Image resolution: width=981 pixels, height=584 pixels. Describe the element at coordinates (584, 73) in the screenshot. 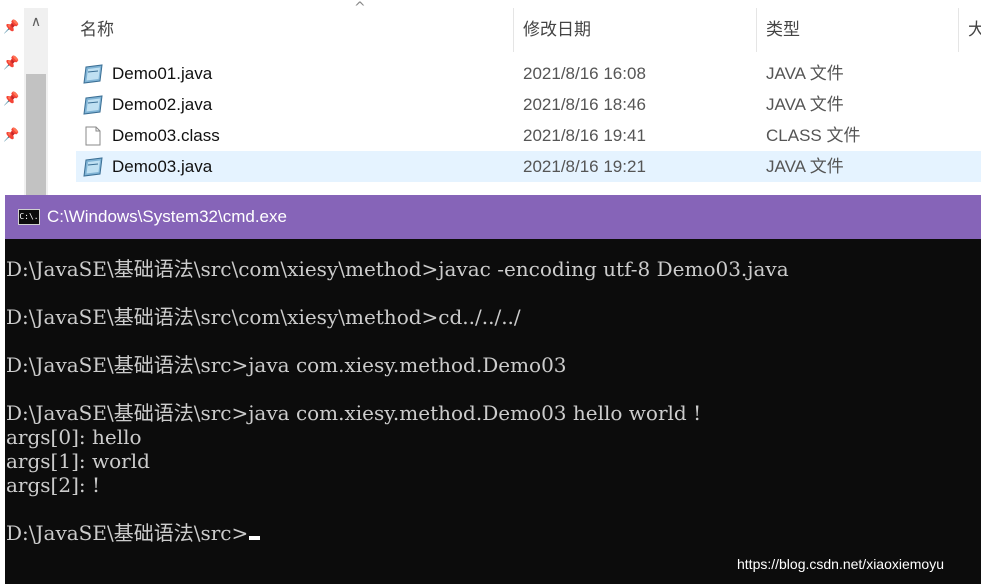

I see `file-date: 2021/8/16 16:08` at that location.